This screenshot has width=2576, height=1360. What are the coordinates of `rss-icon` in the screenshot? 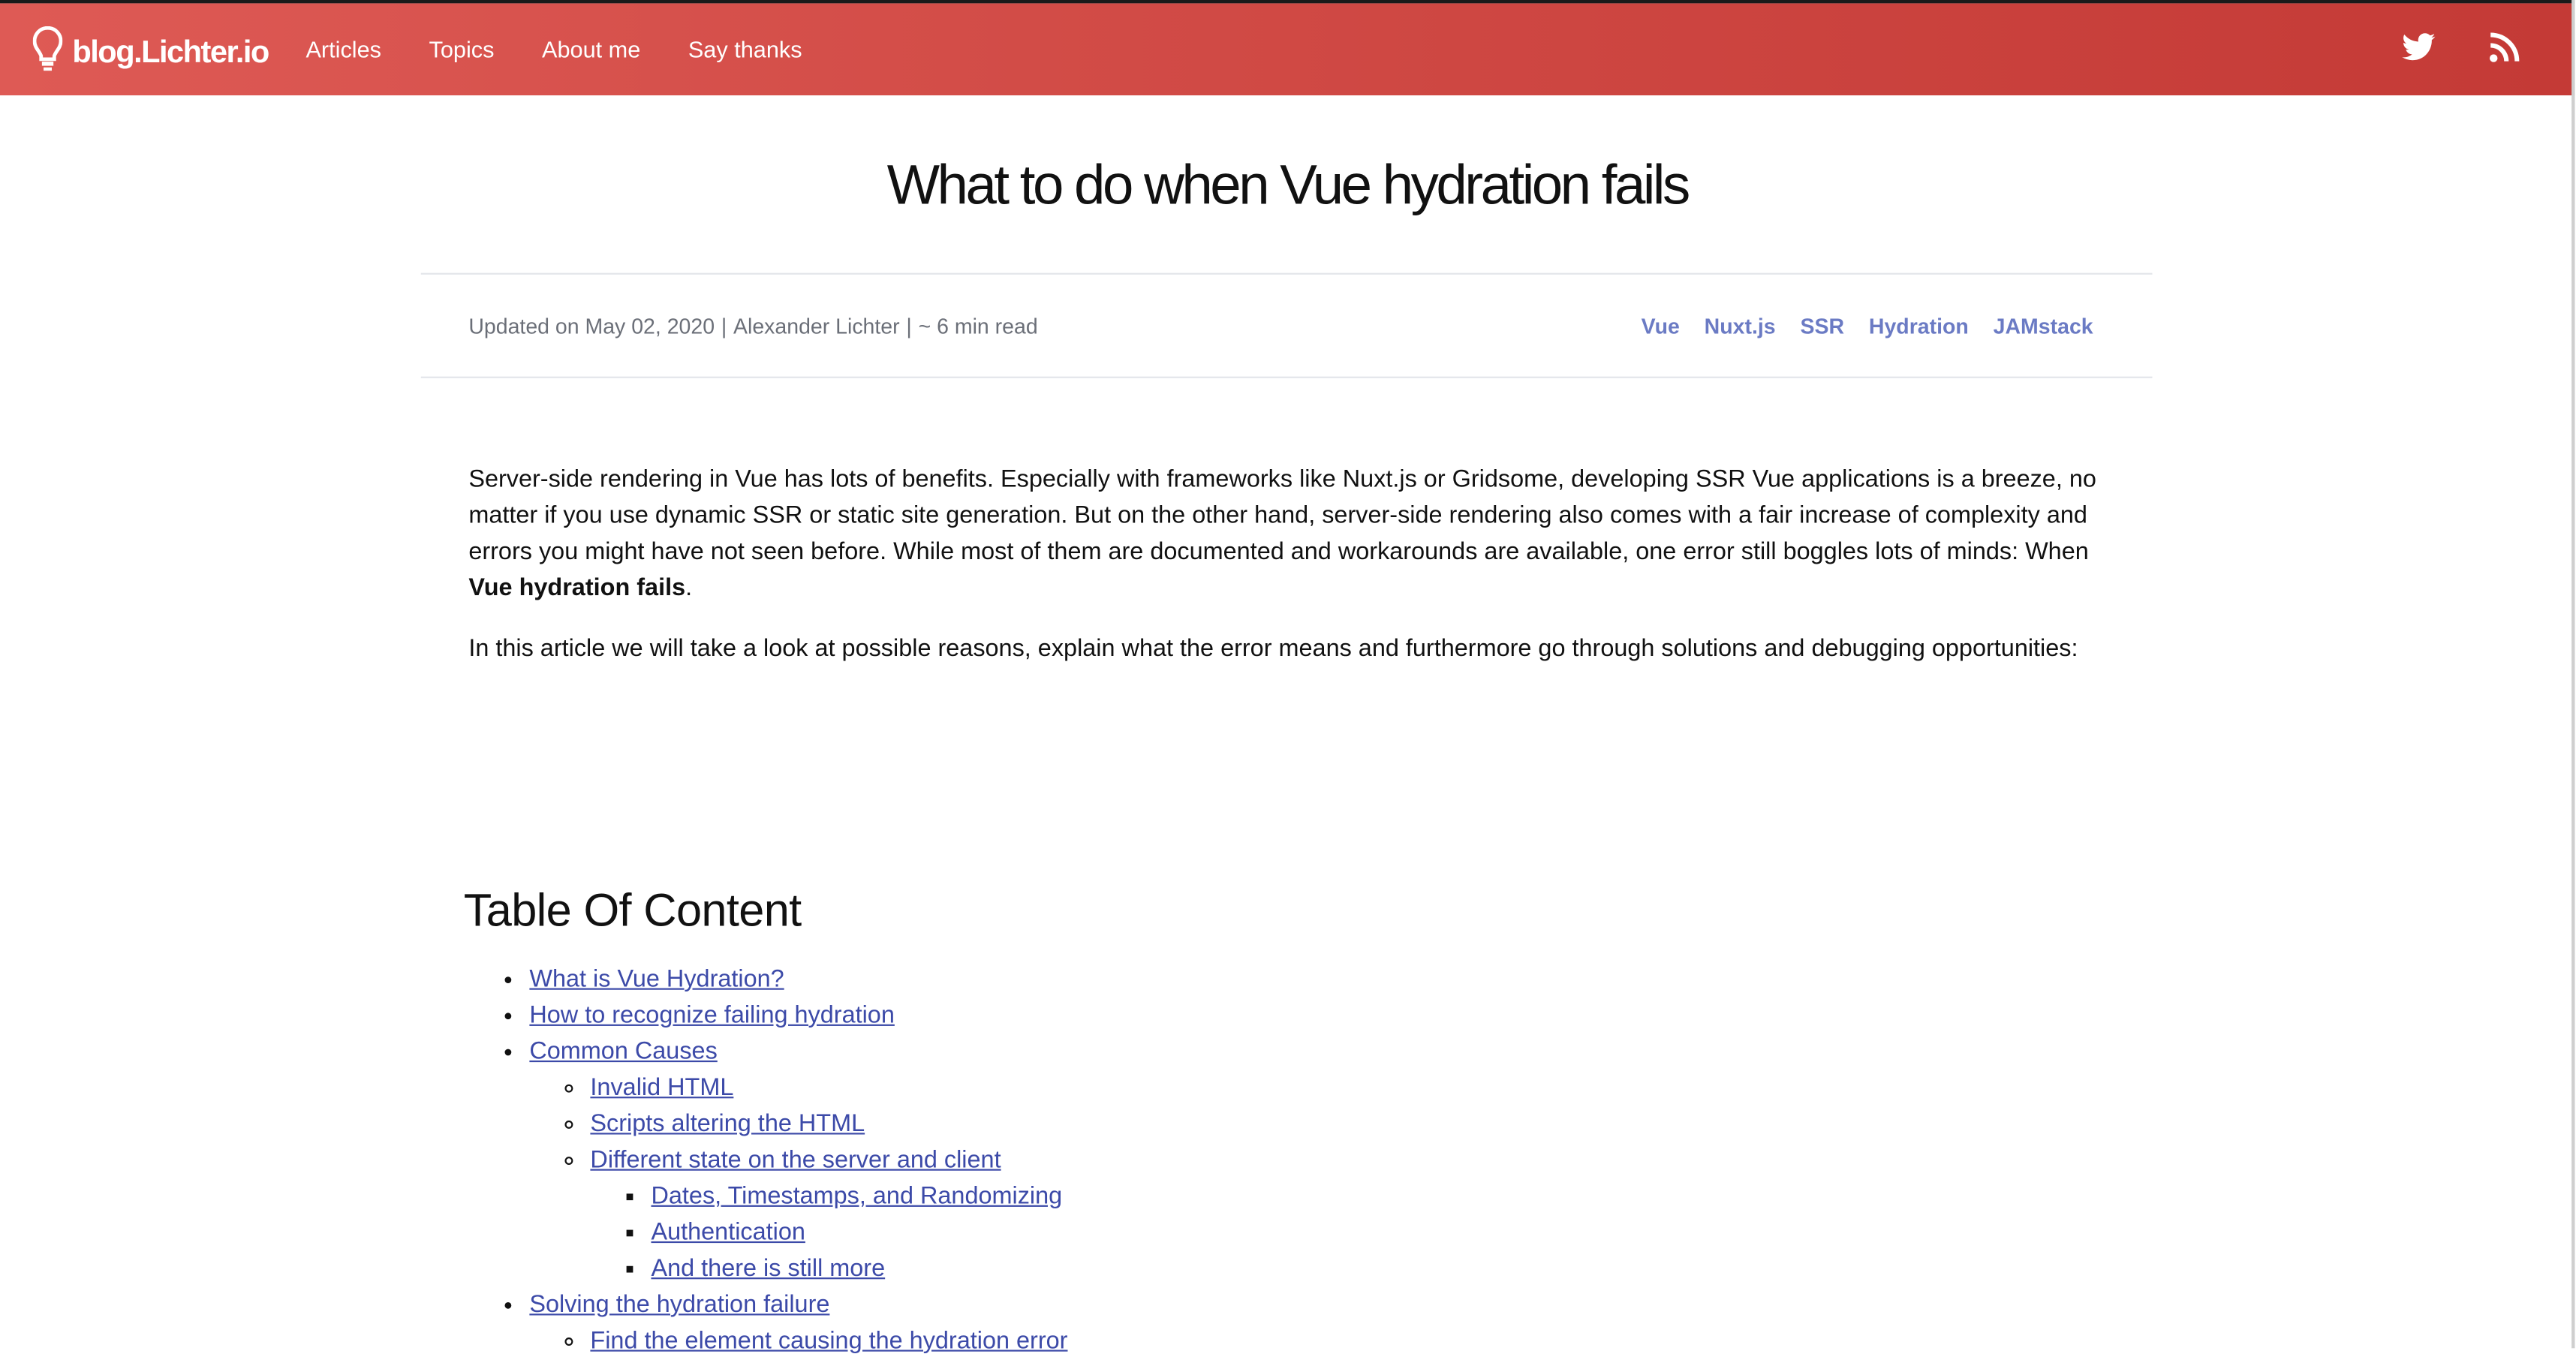 It's located at (2504, 47).